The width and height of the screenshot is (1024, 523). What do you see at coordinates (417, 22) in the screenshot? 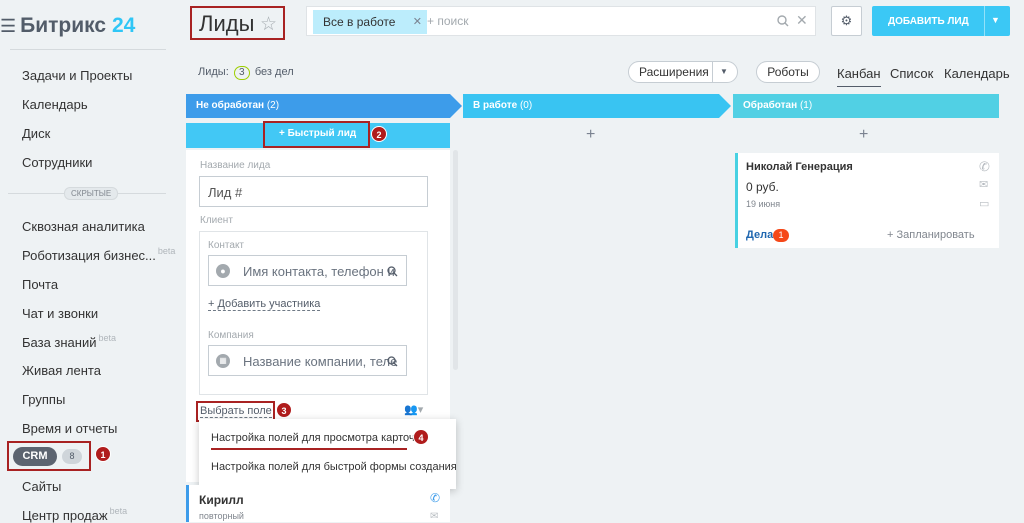
I see `close-icon: ✕` at bounding box center [417, 22].